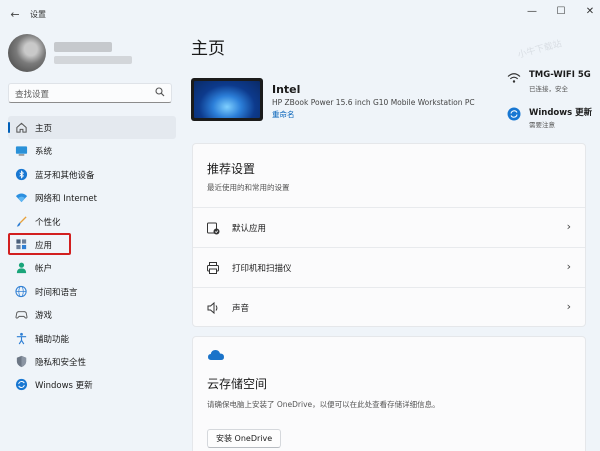  I want to click on account-icon, so click(21, 268).